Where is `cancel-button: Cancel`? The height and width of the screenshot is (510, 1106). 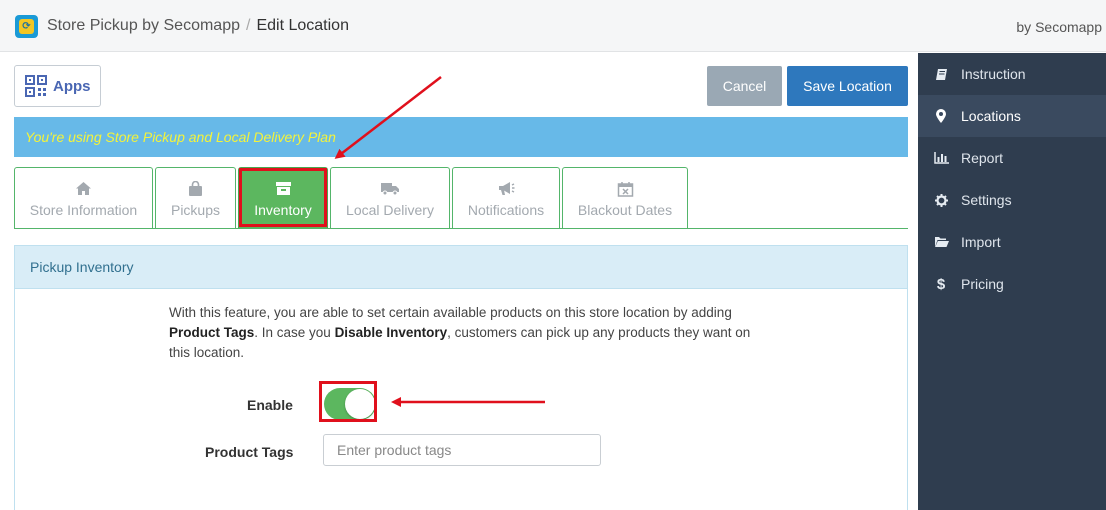
cancel-button: Cancel is located at coordinates (744, 86).